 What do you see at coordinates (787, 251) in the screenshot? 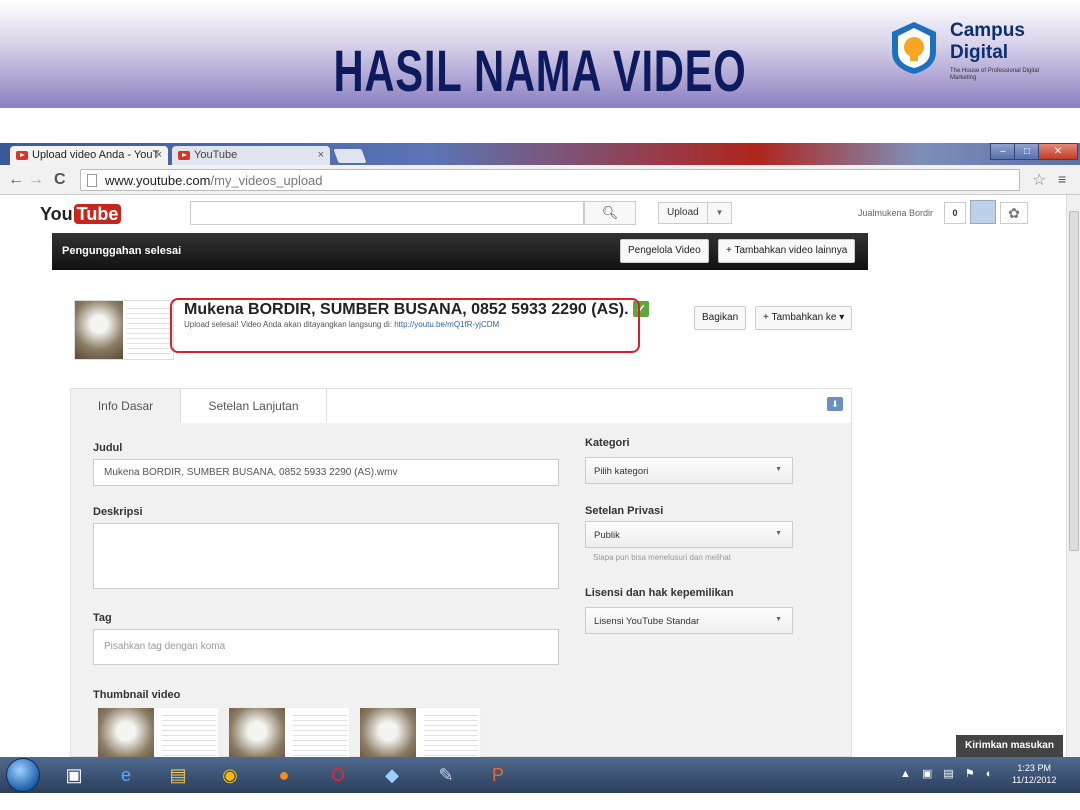
I see `add-more-videos-button: + Tambahkan video lainnya` at bounding box center [787, 251].